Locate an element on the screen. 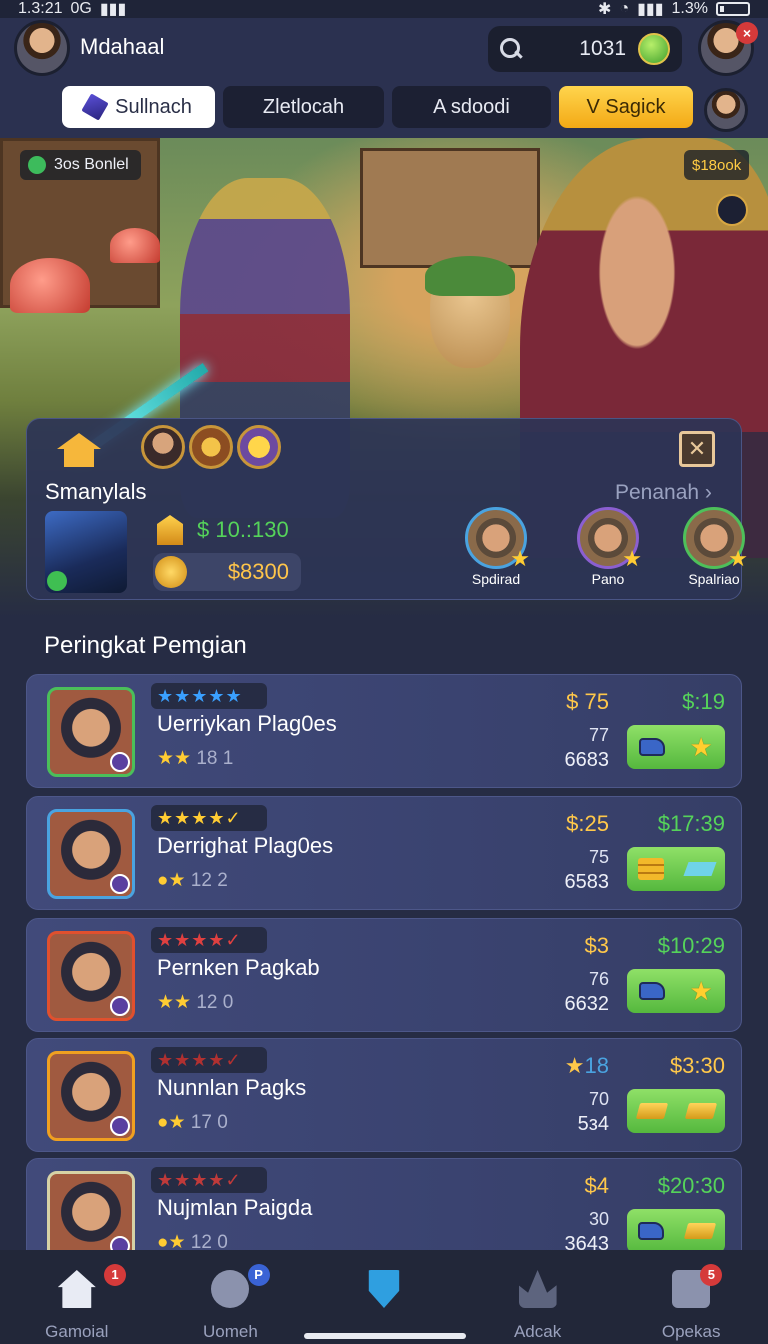  row-subtitle: ★★ 12 0 is located at coordinates (195, 1002).